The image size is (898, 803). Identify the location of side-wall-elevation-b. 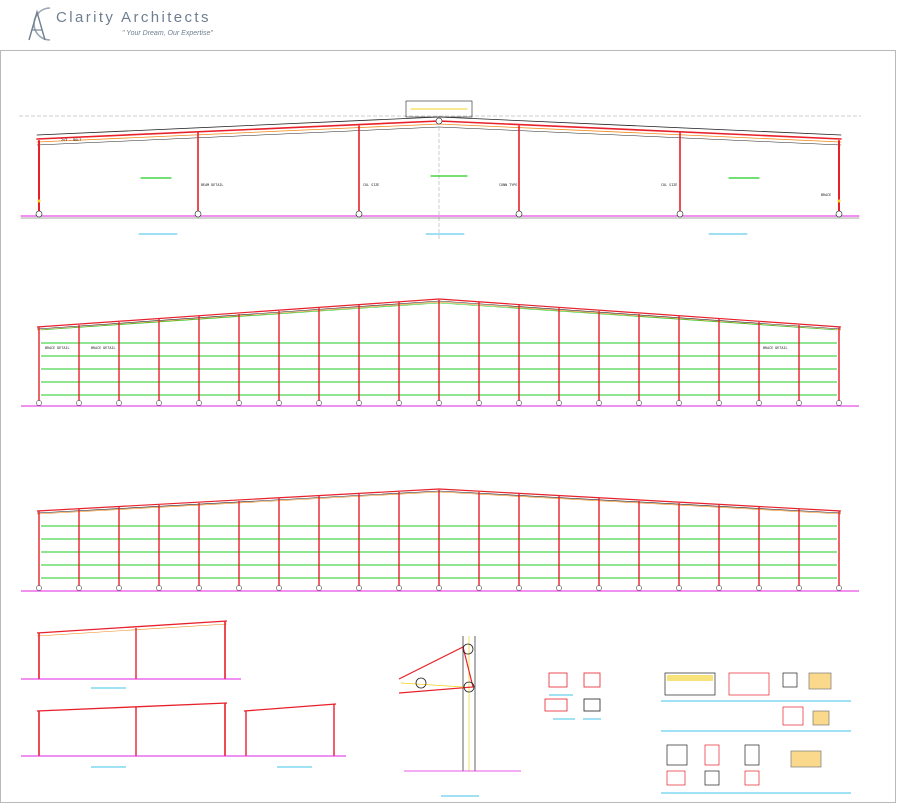
(440, 540).